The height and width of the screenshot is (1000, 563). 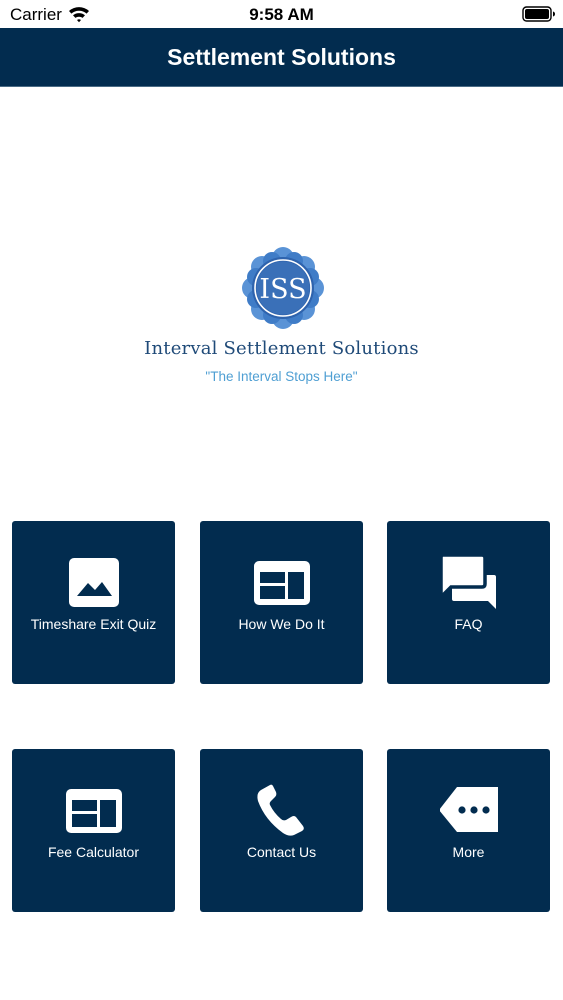 I want to click on tile-fee-calculator: Fee Calculator, so click(x=93, y=830).